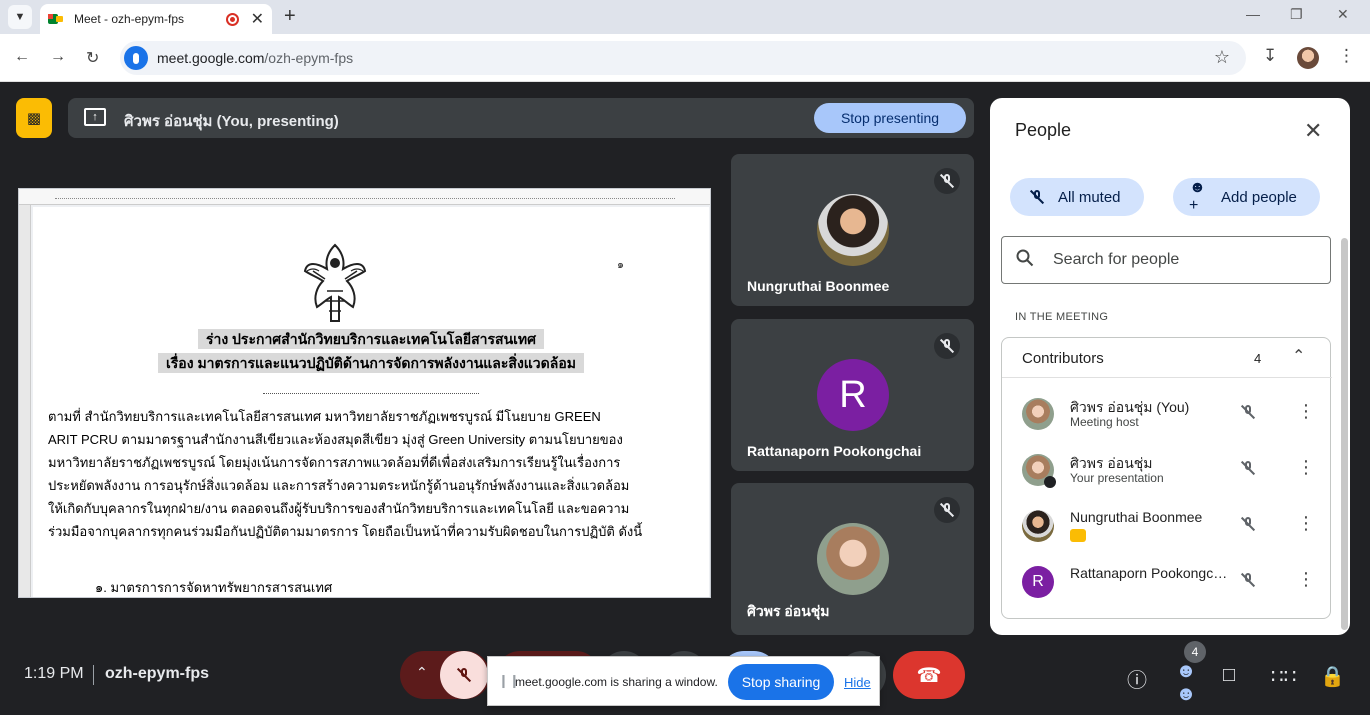 The height and width of the screenshot is (715, 1370). Describe the element at coordinates (1343, 14) in the screenshot. I see `close-window-icon: ✕` at that location.